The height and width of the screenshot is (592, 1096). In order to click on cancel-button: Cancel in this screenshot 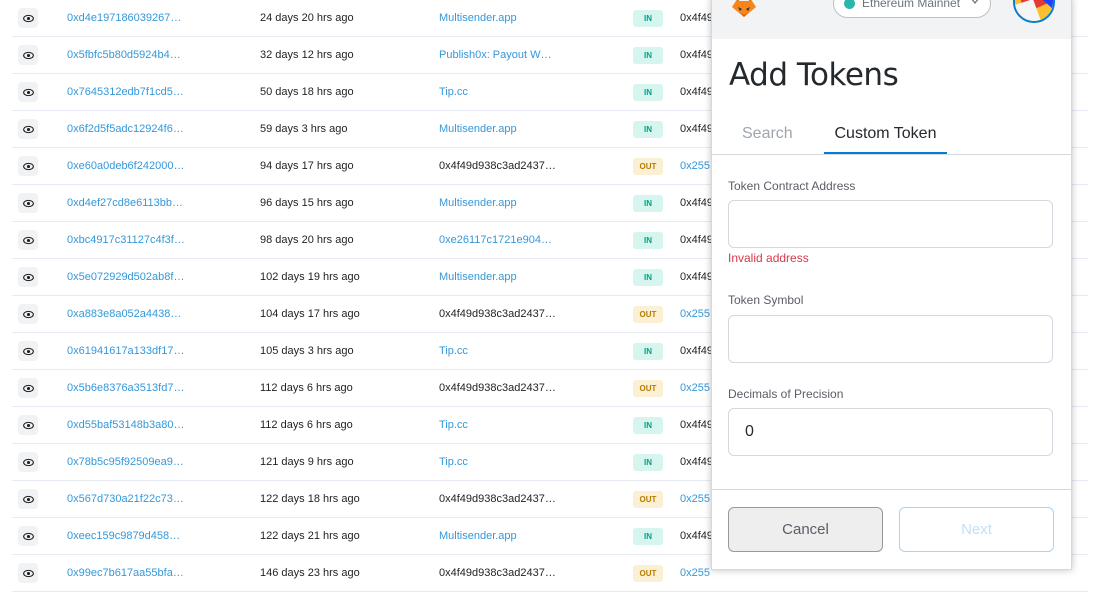, I will do `click(805, 529)`.